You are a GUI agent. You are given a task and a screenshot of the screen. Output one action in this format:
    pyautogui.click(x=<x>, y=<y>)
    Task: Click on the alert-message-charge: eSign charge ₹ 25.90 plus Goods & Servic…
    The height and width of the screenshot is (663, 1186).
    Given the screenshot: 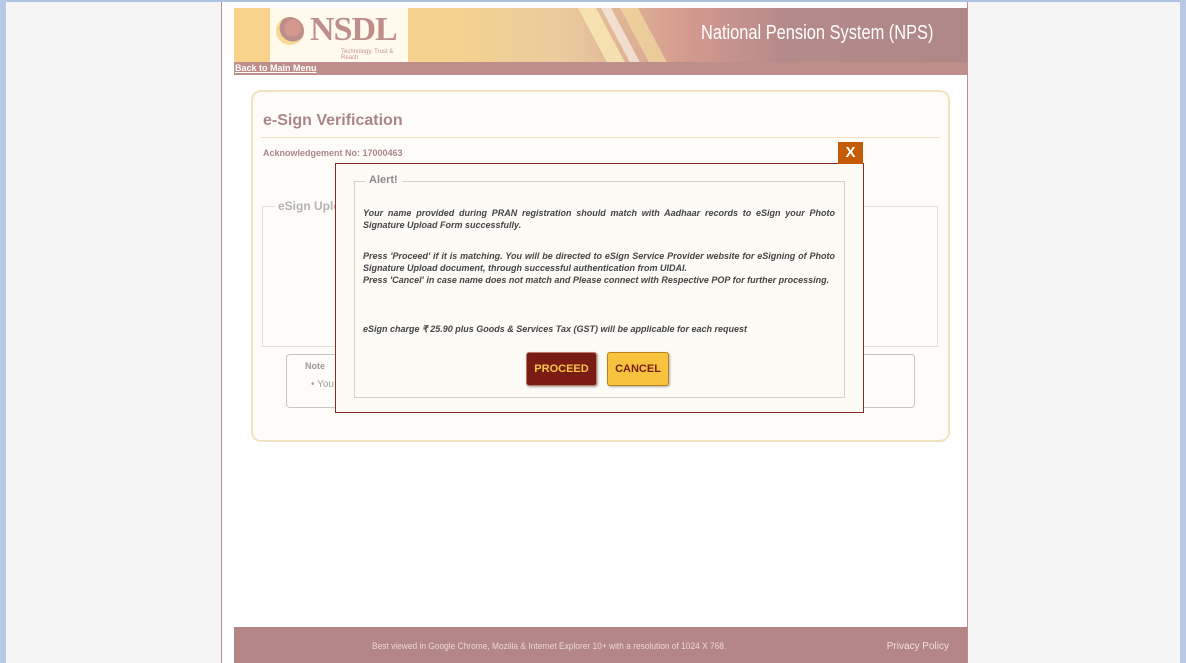 What is the action you would take?
    pyautogui.click(x=555, y=329)
    